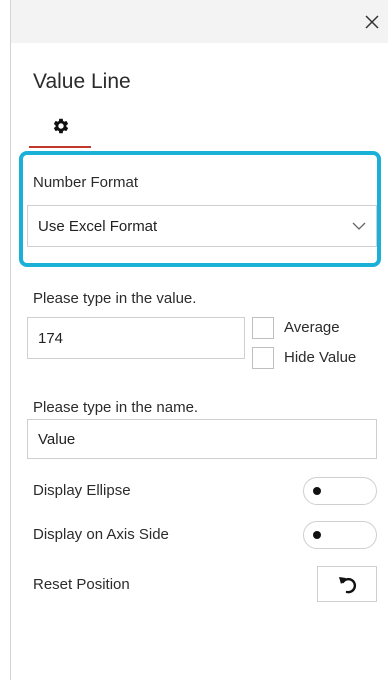  Describe the element at coordinates (98, 226) in the screenshot. I see `number-format-selected-value: Use Excel Format` at that location.